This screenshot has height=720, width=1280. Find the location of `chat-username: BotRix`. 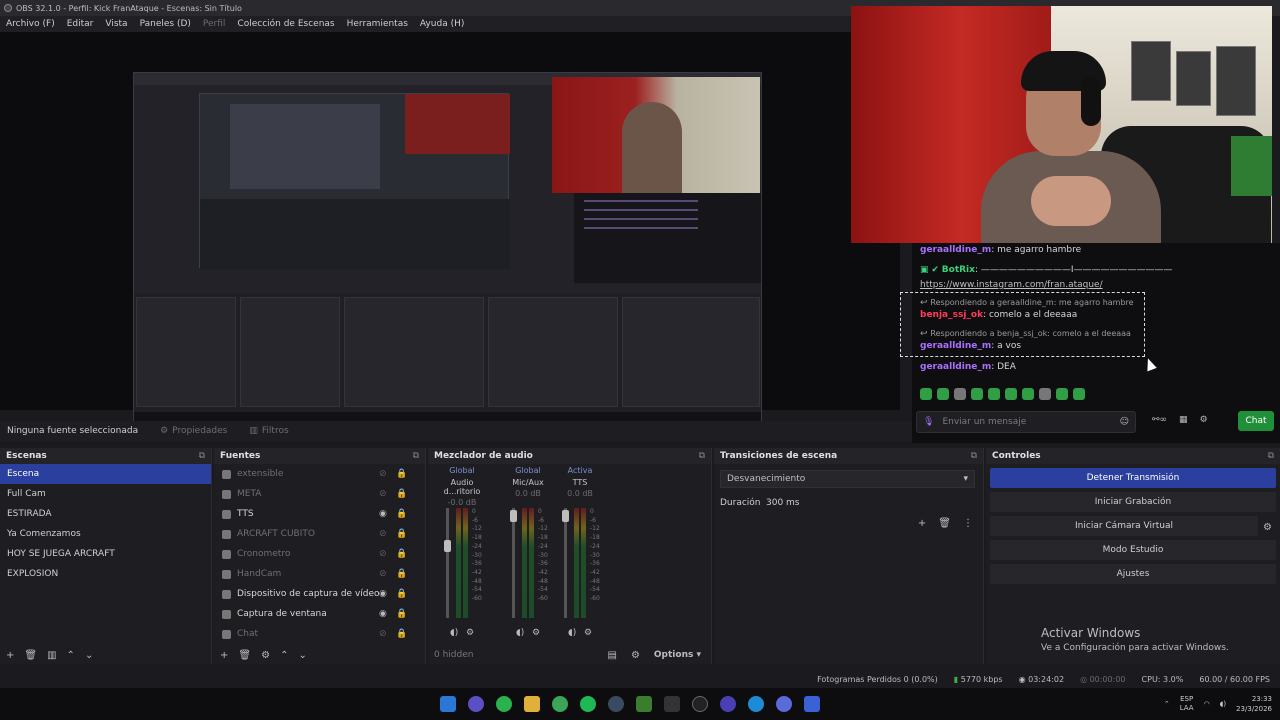

chat-username: BotRix is located at coordinates (958, 270).